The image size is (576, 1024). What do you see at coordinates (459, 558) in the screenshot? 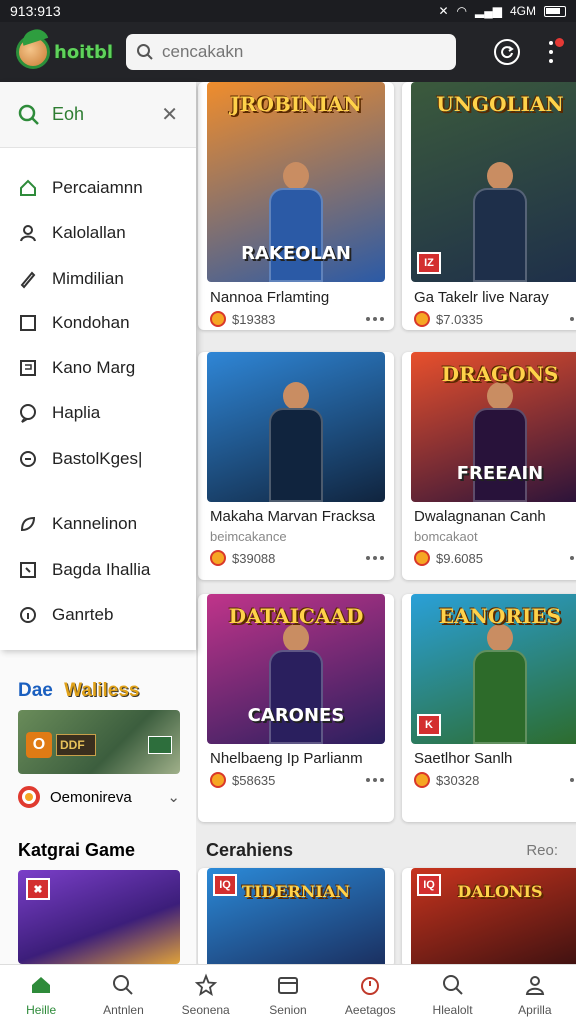
I see `game-price: $9.6085` at bounding box center [459, 558].